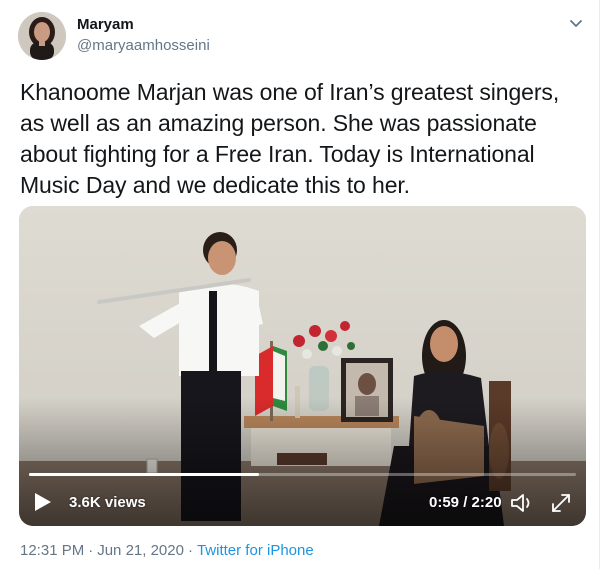 This screenshot has width=600, height=569. Describe the element at coordinates (576, 24) in the screenshot. I see `chevron-down-icon` at that location.